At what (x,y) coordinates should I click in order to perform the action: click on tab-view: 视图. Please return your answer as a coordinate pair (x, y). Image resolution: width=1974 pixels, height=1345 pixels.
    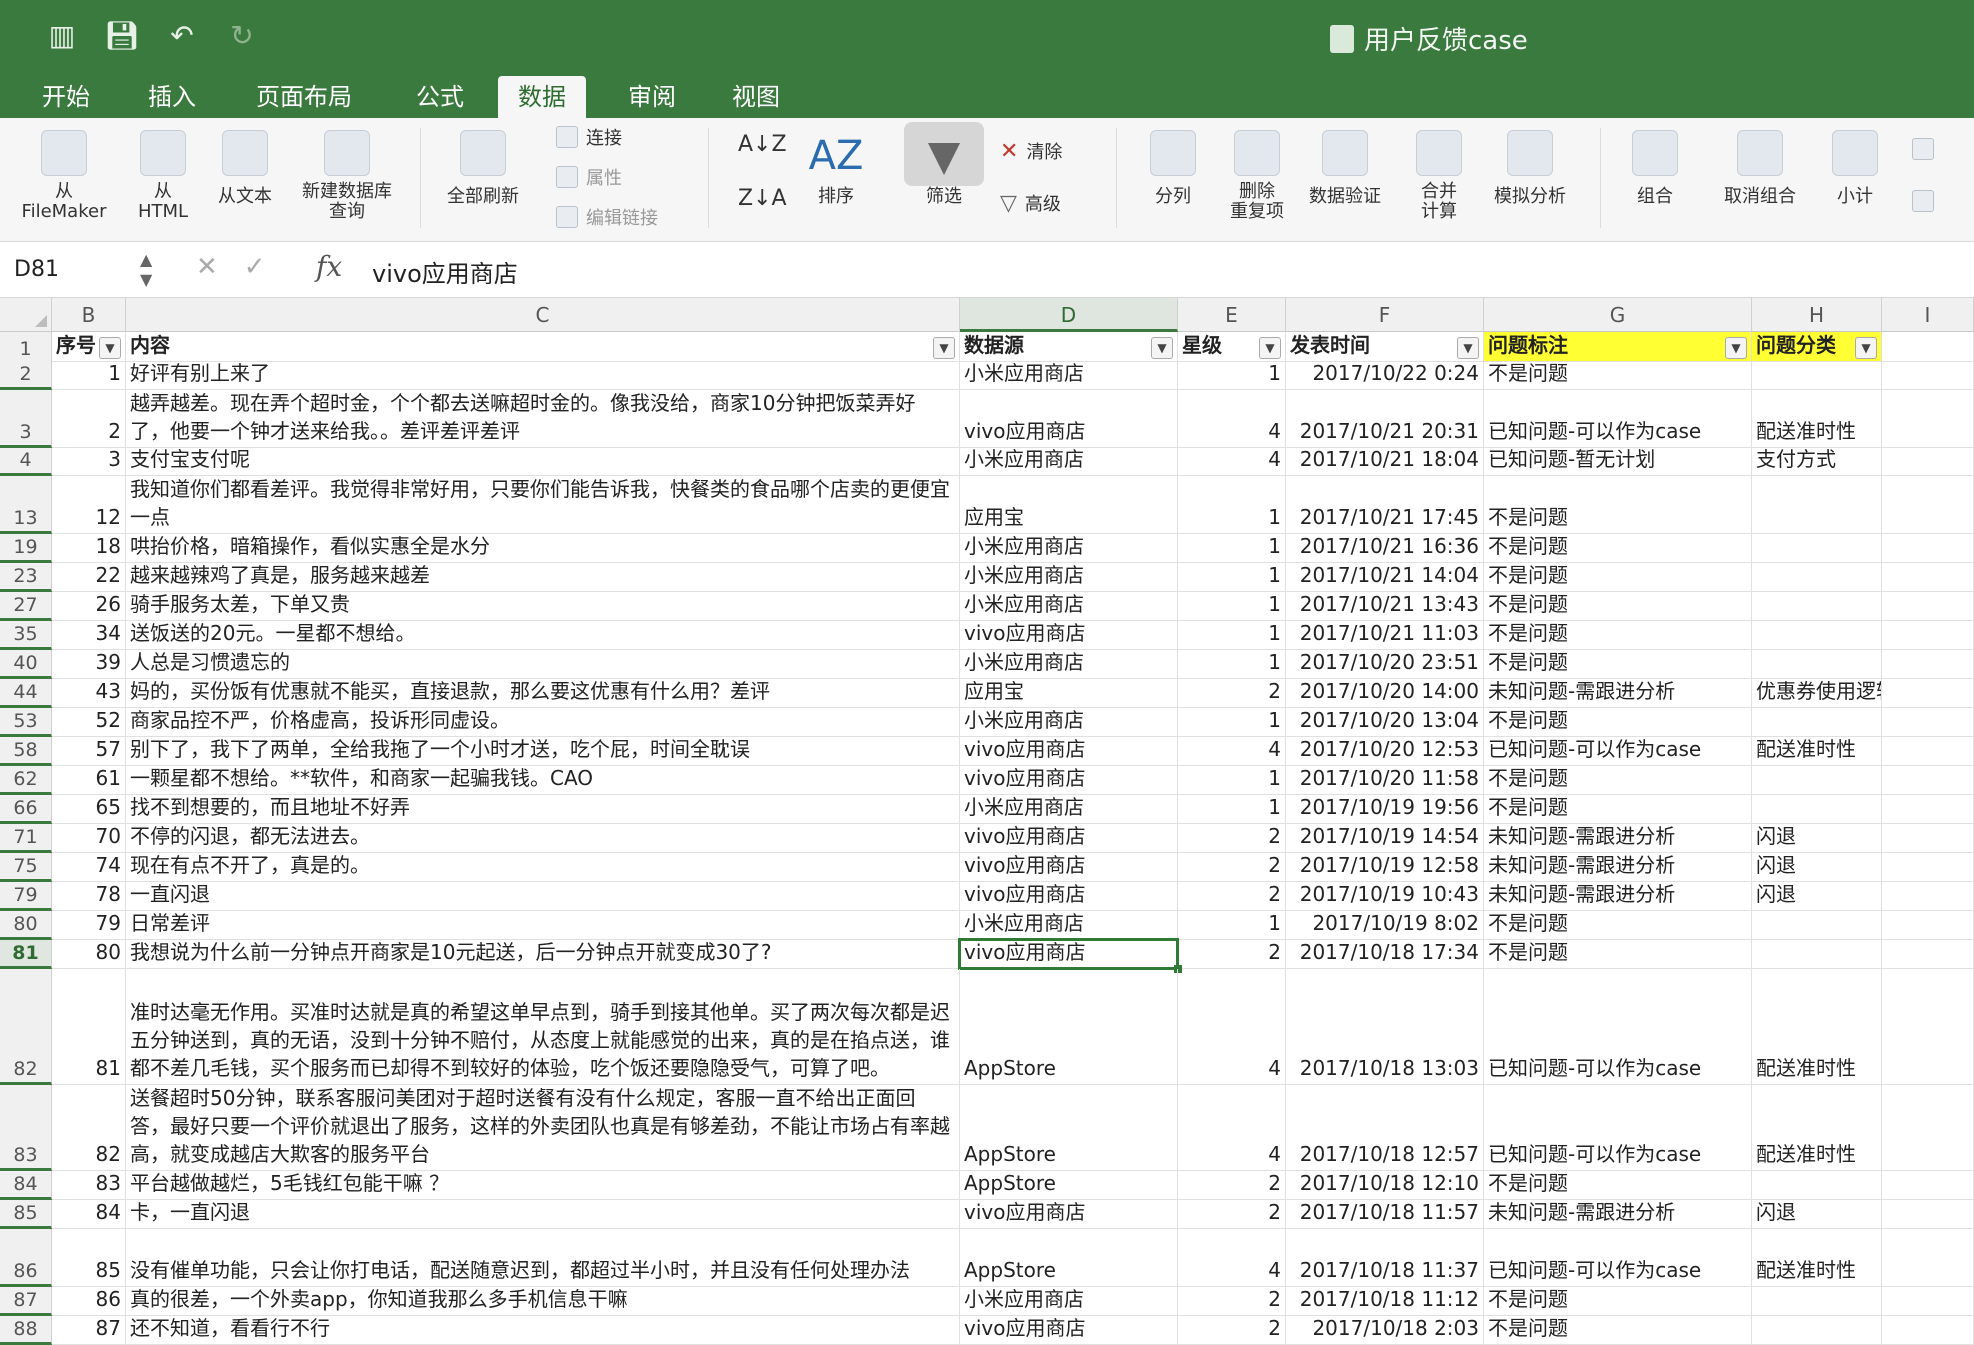
    Looking at the image, I should click on (756, 97).